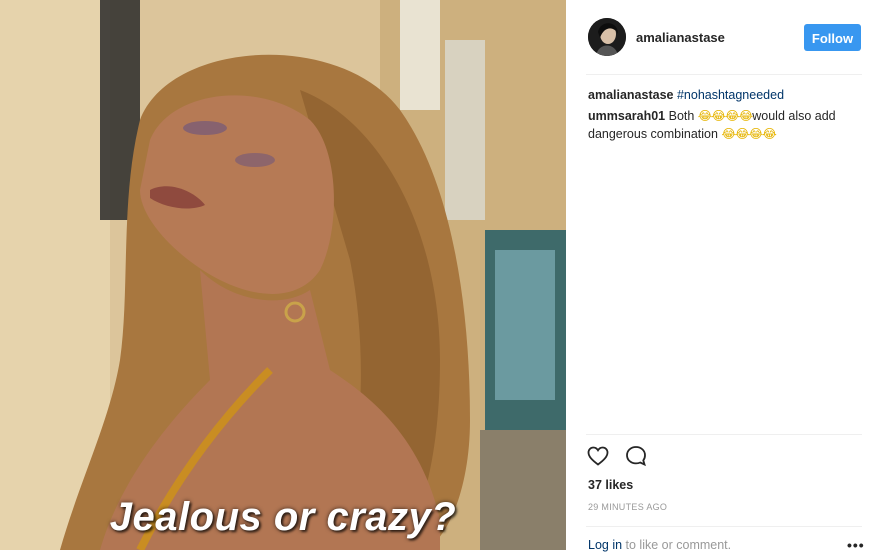  Describe the element at coordinates (724, 526) in the screenshot. I see `footer-divider` at that location.